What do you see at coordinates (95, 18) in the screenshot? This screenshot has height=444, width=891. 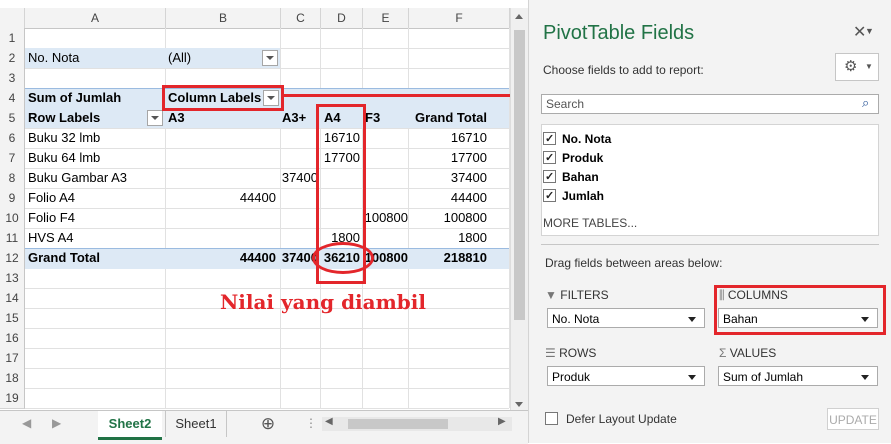 I see `column-header-a: A` at bounding box center [95, 18].